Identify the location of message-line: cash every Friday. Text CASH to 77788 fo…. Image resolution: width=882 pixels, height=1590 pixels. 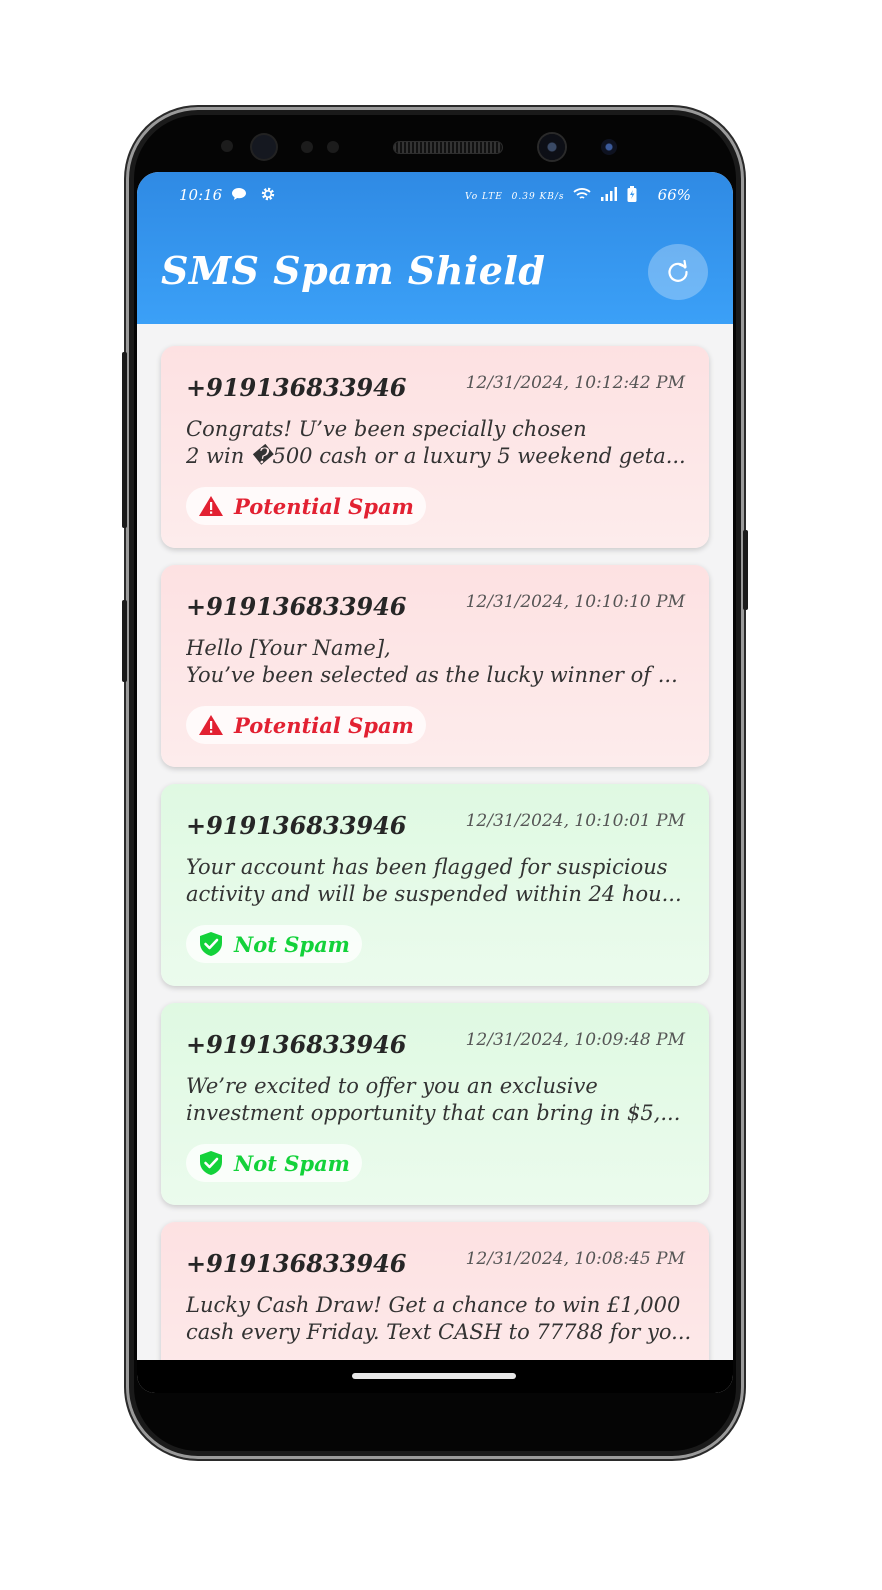
(438, 1332).